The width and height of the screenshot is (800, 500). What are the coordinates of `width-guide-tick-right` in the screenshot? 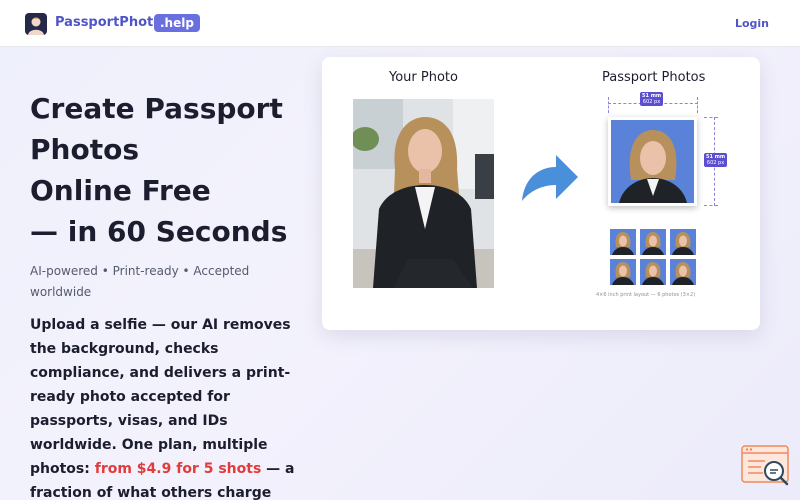 It's located at (697, 105).